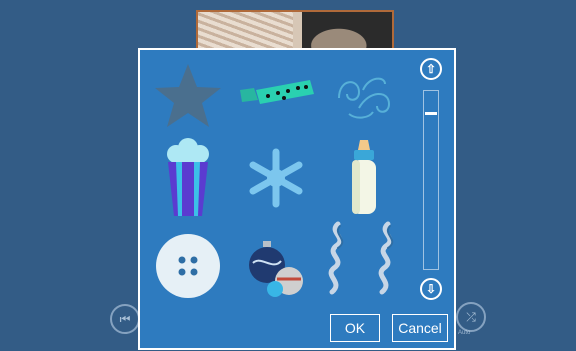  Describe the element at coordinates (420, 328) in the screenshot. I see `cancel-button: Cancel` at that location.